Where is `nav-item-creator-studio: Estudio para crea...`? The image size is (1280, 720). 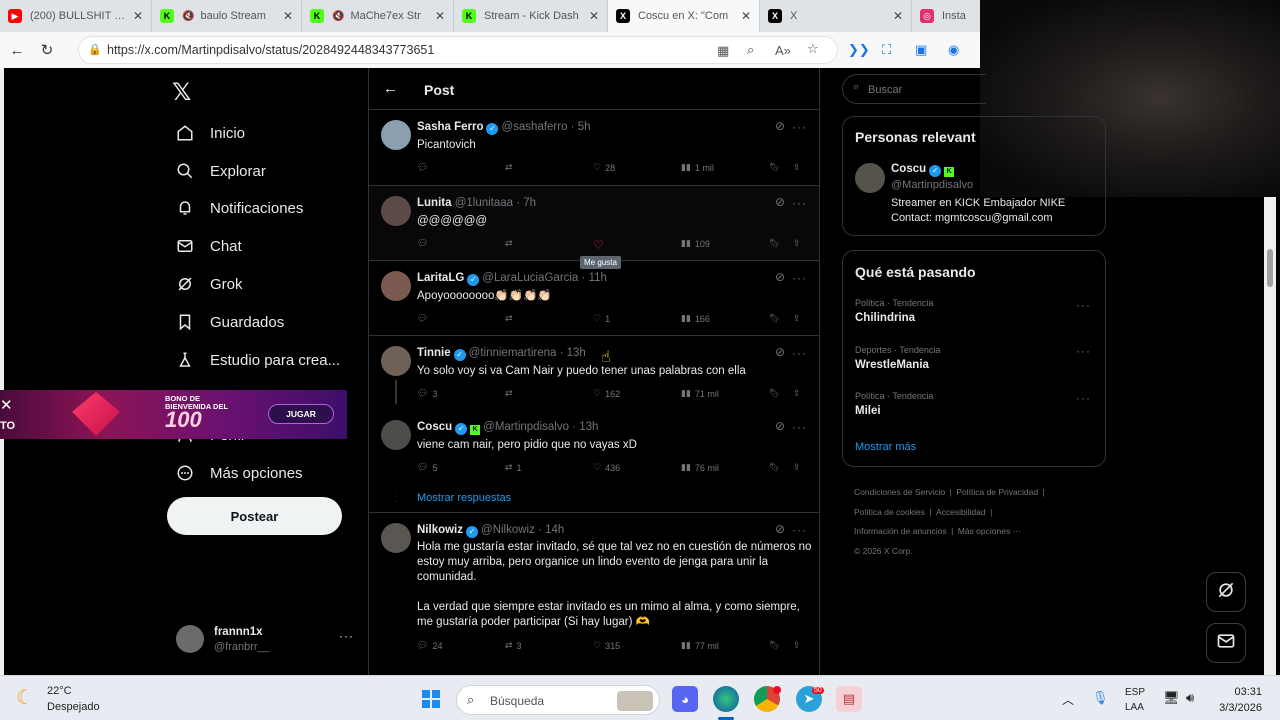 nav-item-creator-studio: Estudio para crea... is located at coordinates (257, 360).